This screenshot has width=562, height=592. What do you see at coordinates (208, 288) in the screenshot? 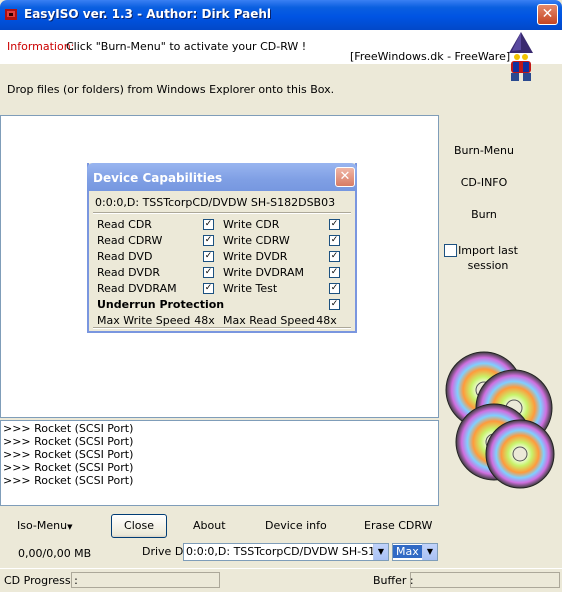
I see `cap-read-dvdram-checkbox: ✓` at bounding box center [208, 288].